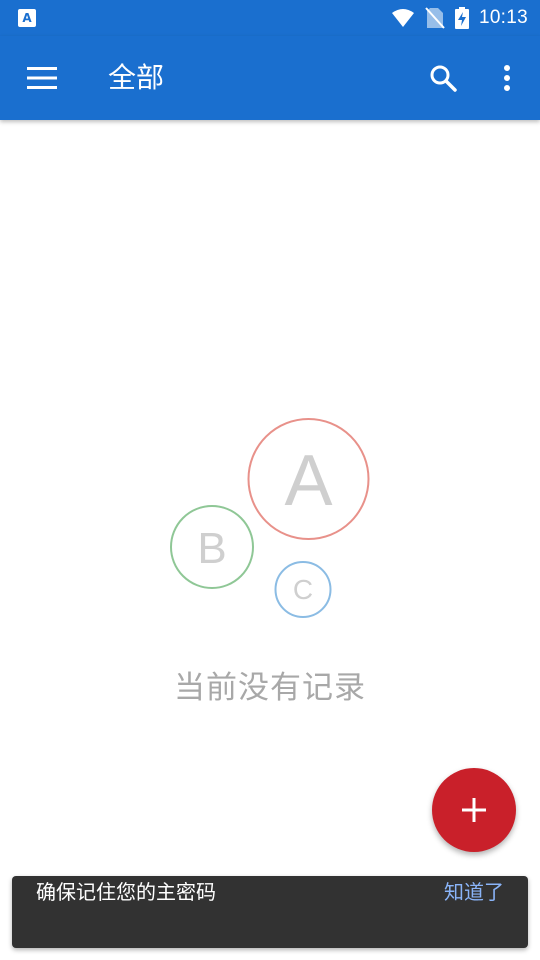 The image size is (540, 960). I want to click on snackbar-message: 确保记住您的主密码, so click(126, 892).